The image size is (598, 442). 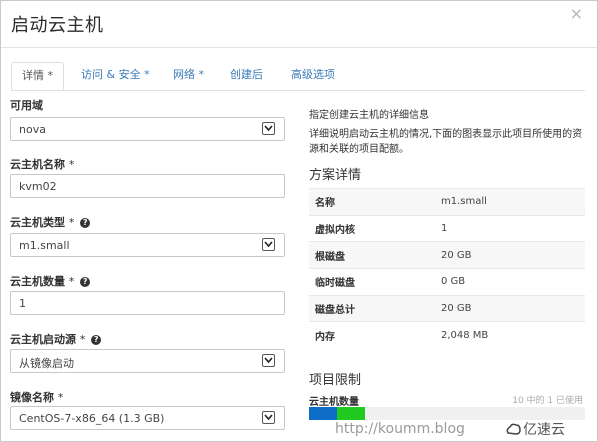 I want to click on flavor-detail-row: 临时磁盘 0 GB, so click(x=447, y=282).